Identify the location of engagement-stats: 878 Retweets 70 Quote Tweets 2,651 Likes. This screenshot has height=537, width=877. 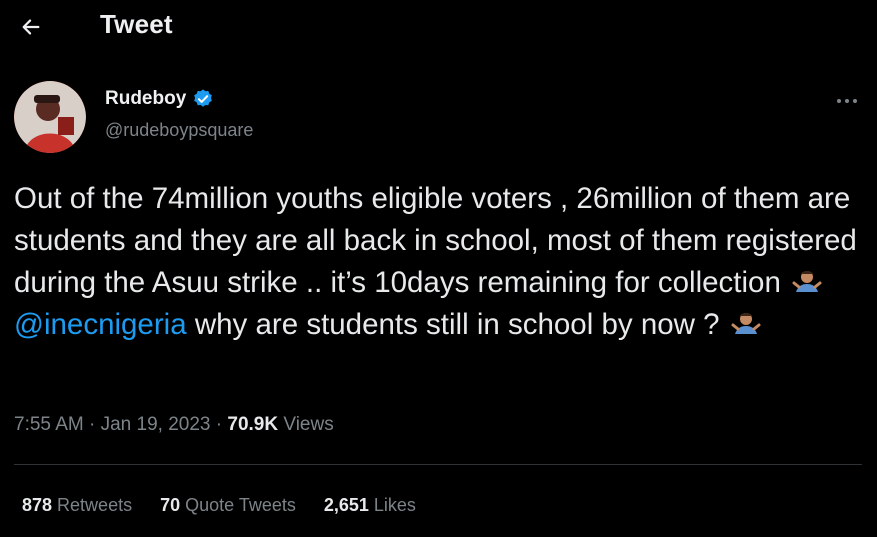
(233, 505).